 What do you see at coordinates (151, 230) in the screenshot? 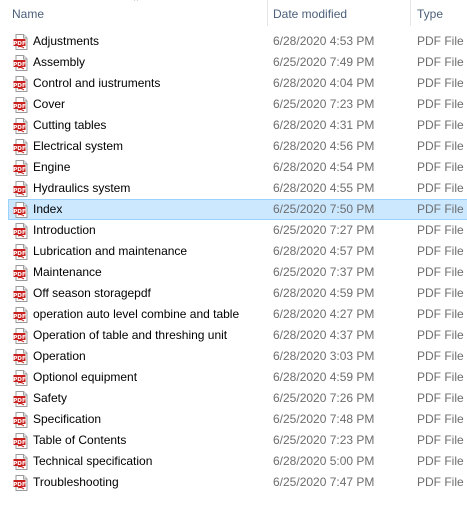
I see `file-name: Introduction` at bounding box center [151, 230].